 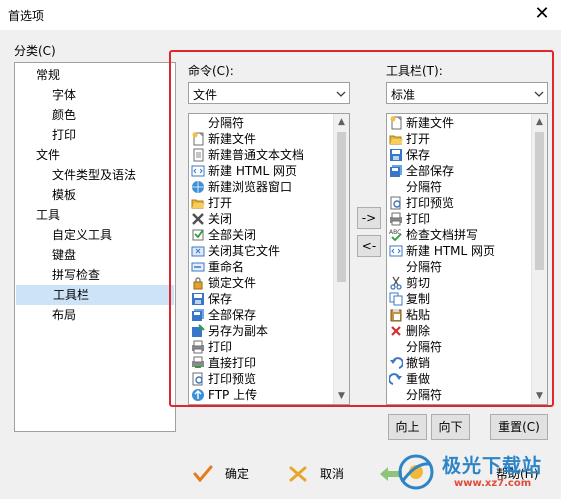 I want to click on category-item: 工具, so click(x=48, y=215).